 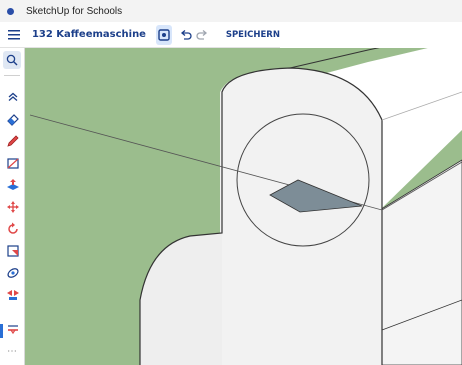 I want to click on flip-tool, so click(x=12, y=294).